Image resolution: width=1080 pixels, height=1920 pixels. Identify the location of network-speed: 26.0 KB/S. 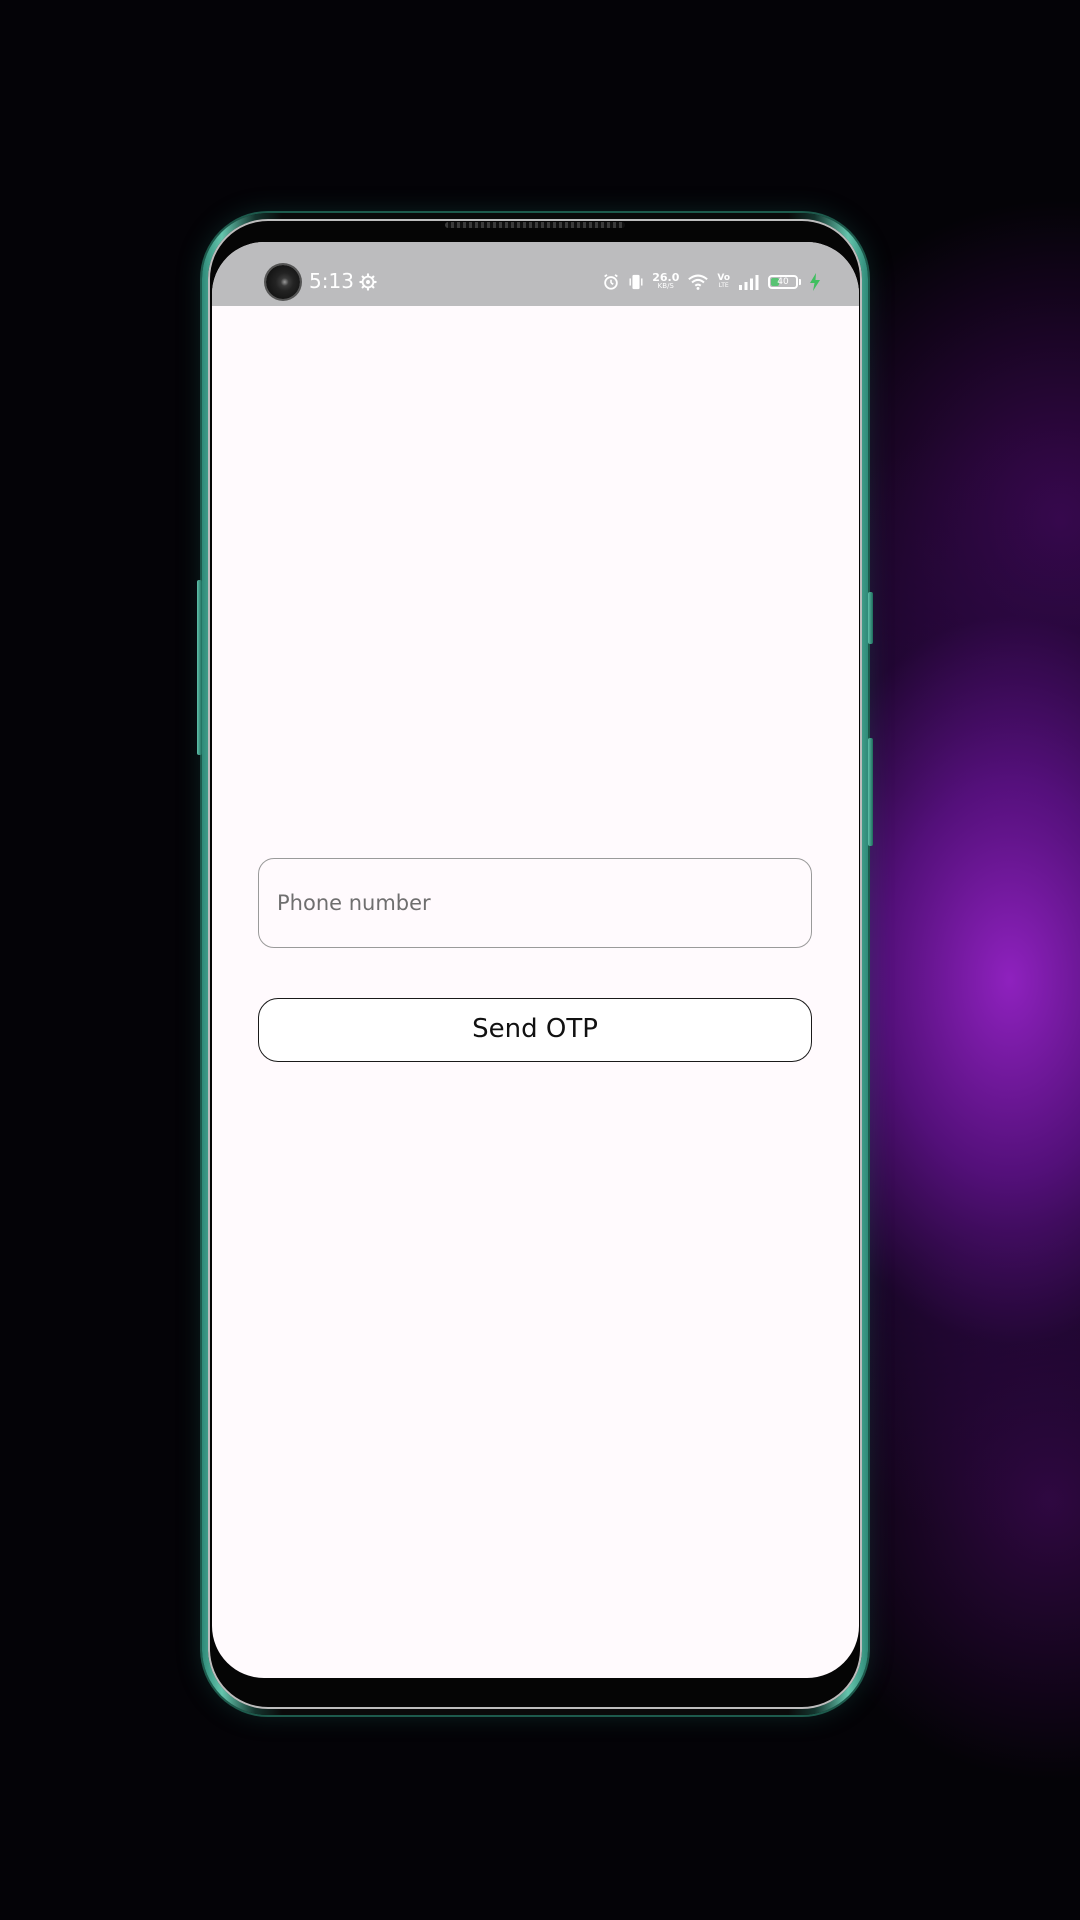
(666, 281).